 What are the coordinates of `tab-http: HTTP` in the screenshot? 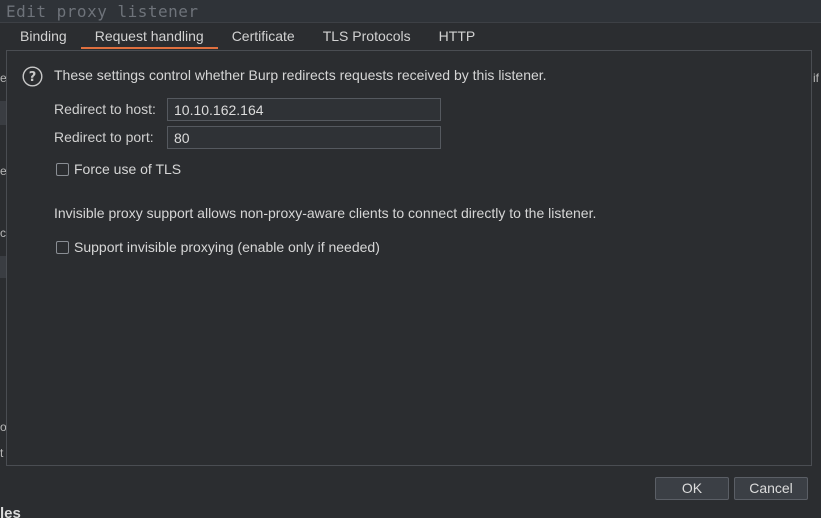 It's located at (457, 36).